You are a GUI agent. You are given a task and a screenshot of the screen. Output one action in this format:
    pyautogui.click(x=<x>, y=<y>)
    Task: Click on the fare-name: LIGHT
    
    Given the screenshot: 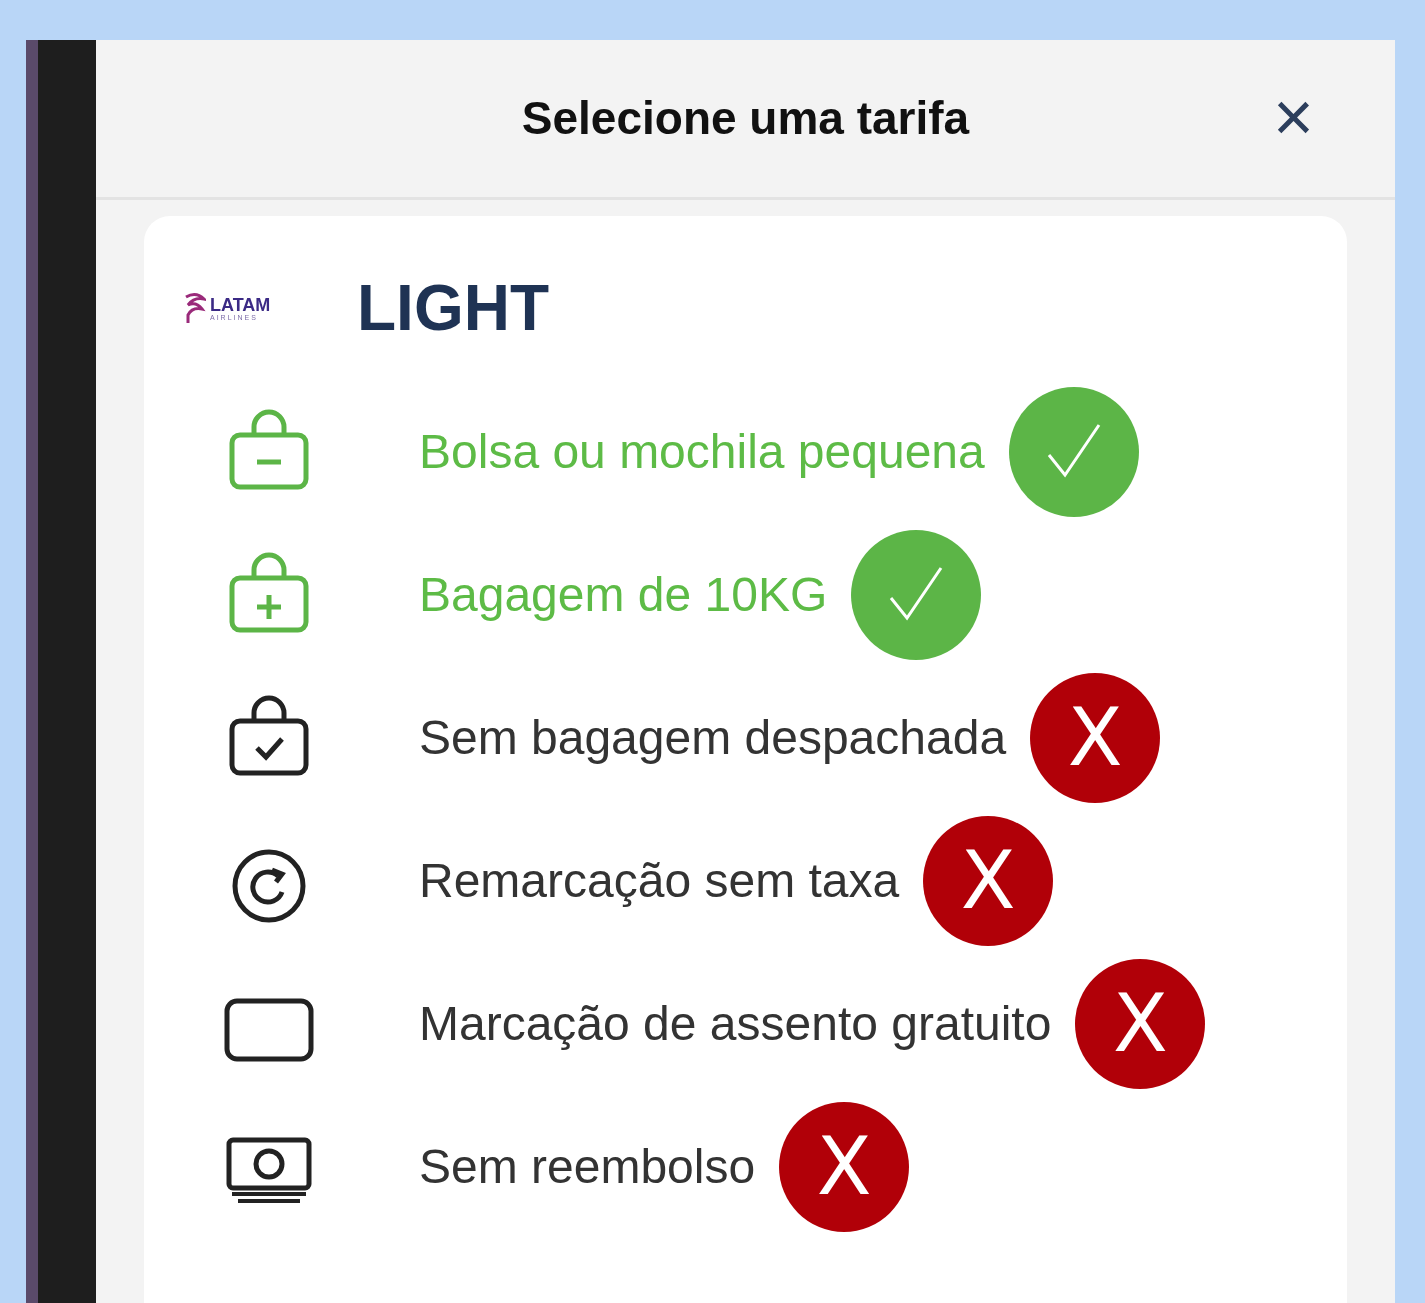 What is the action you would take?
    pyautogui.click(x=453, y=308)
    